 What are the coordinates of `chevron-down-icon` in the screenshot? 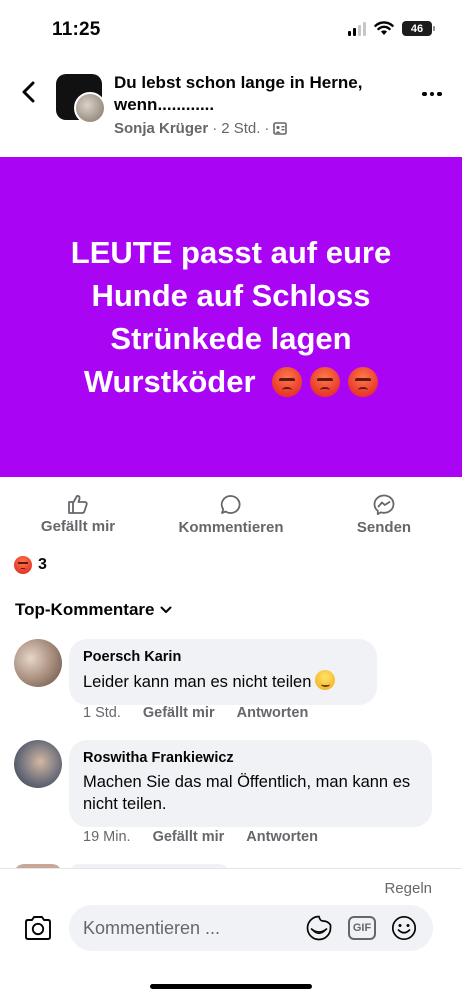 It's located at (166, 609).